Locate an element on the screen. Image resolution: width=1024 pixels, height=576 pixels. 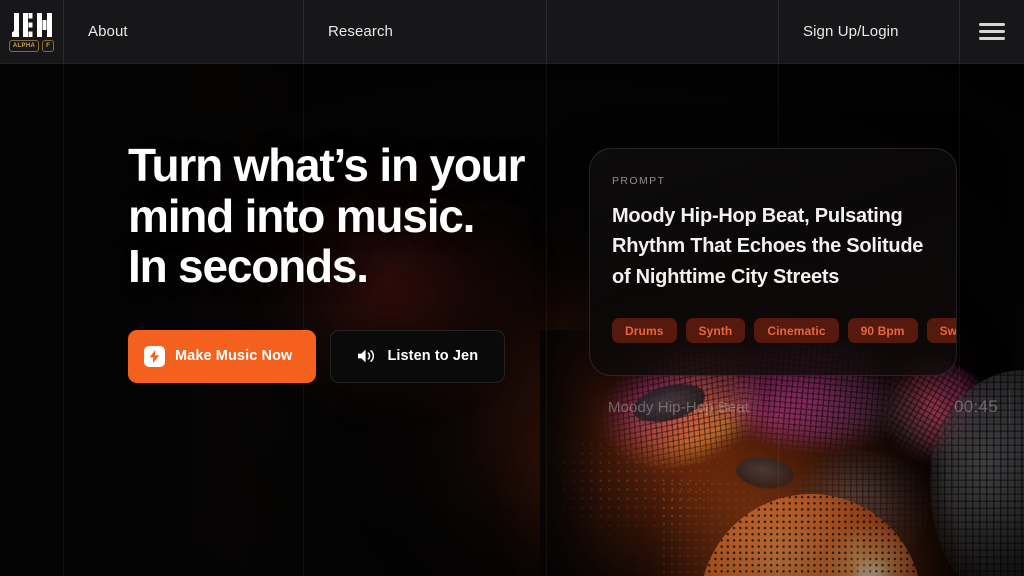
player-track-title: Moody Hip-Hop Beat is located at coordinates (679, 407).